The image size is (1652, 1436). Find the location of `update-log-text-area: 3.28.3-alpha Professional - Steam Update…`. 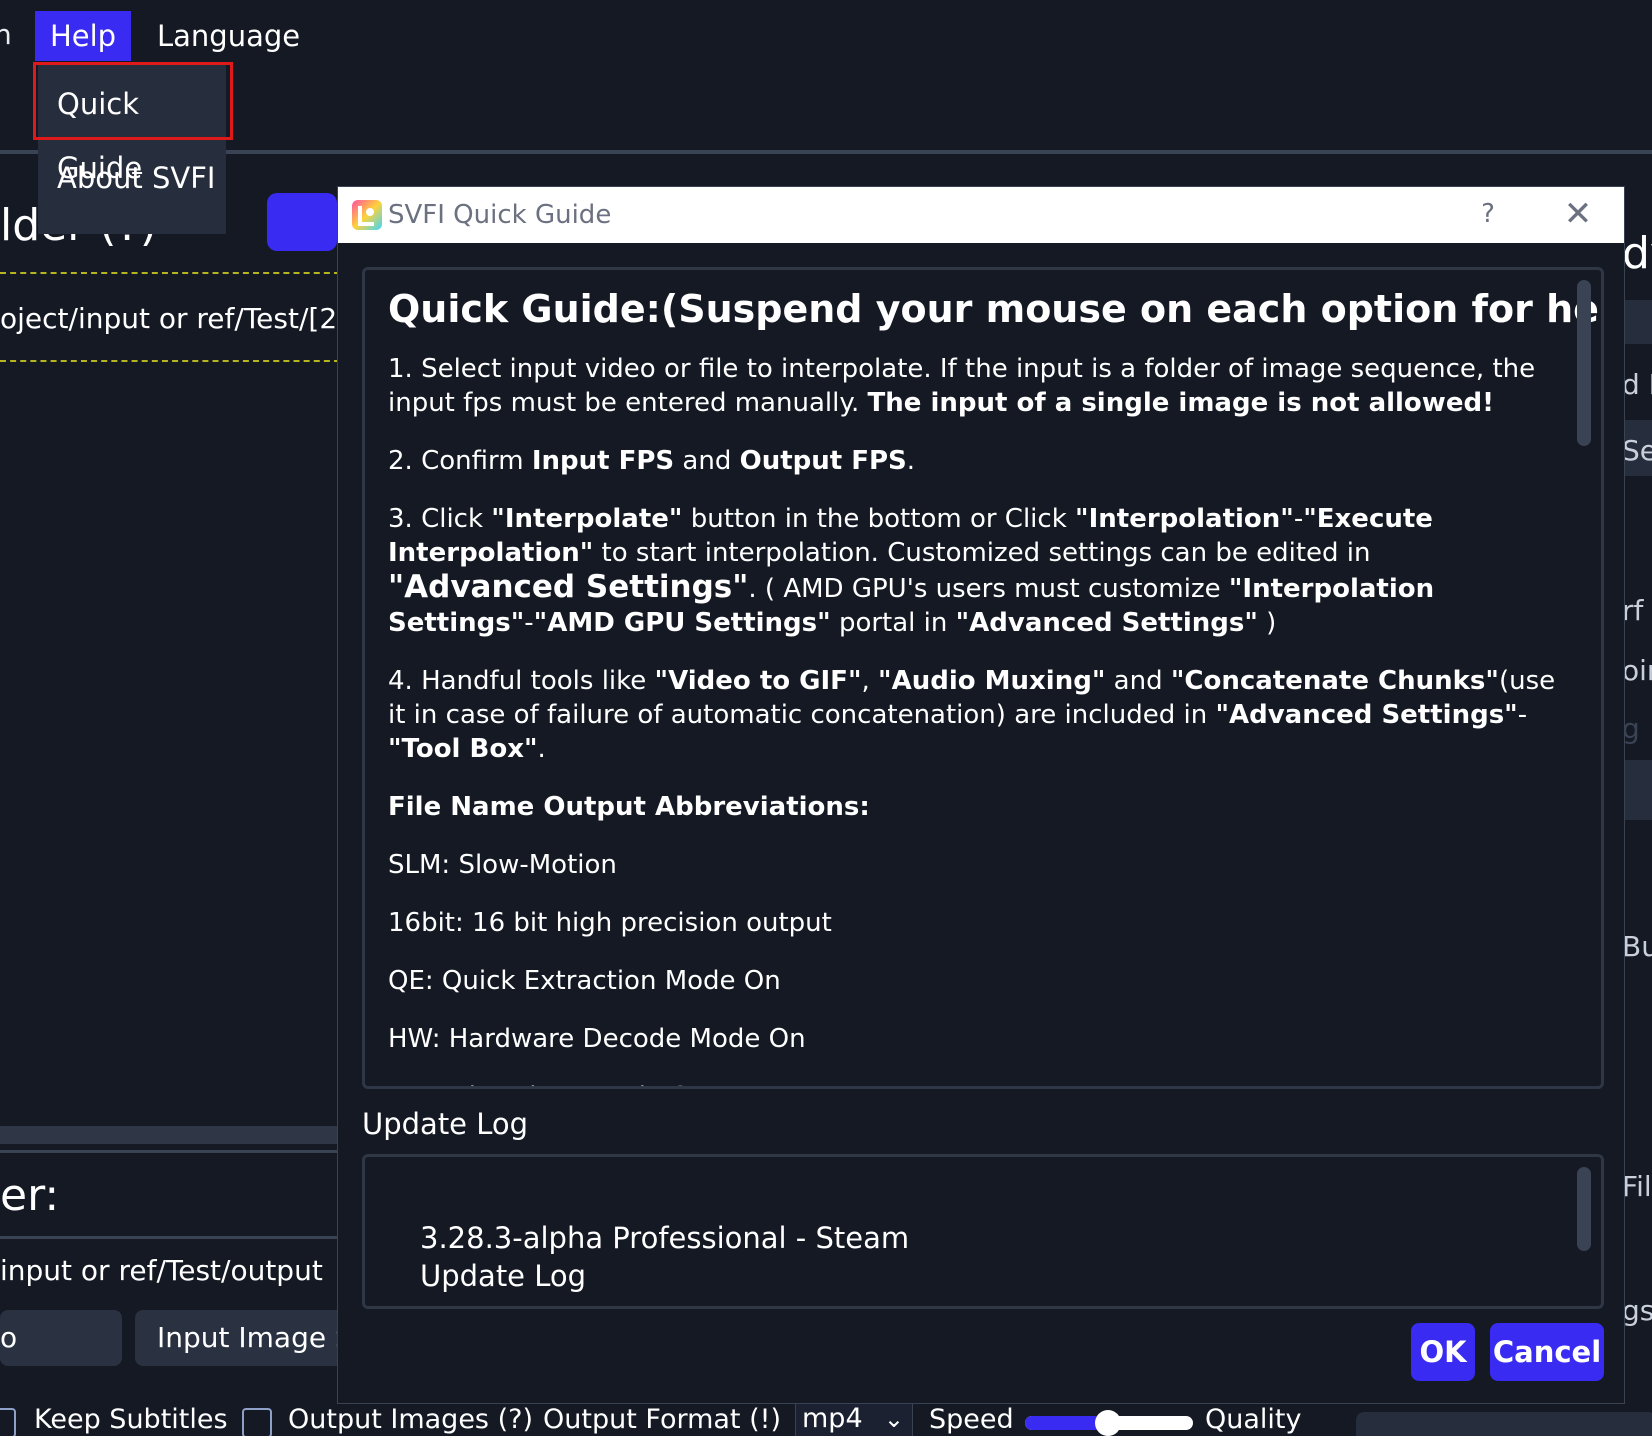

update-log-text-area: 3.28.3-alpha Professional - Steam Update… is located at coordinates (983, 1231).